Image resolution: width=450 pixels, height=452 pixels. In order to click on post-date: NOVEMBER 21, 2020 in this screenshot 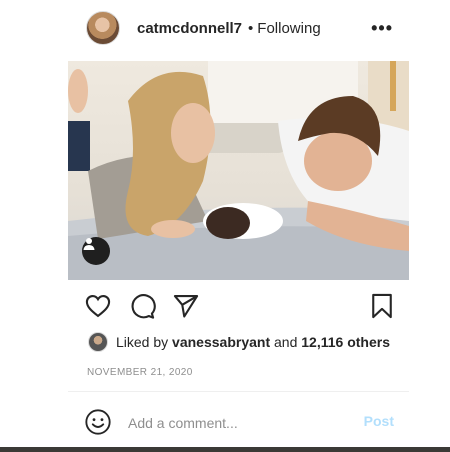, I will do `click(140, 372)`.